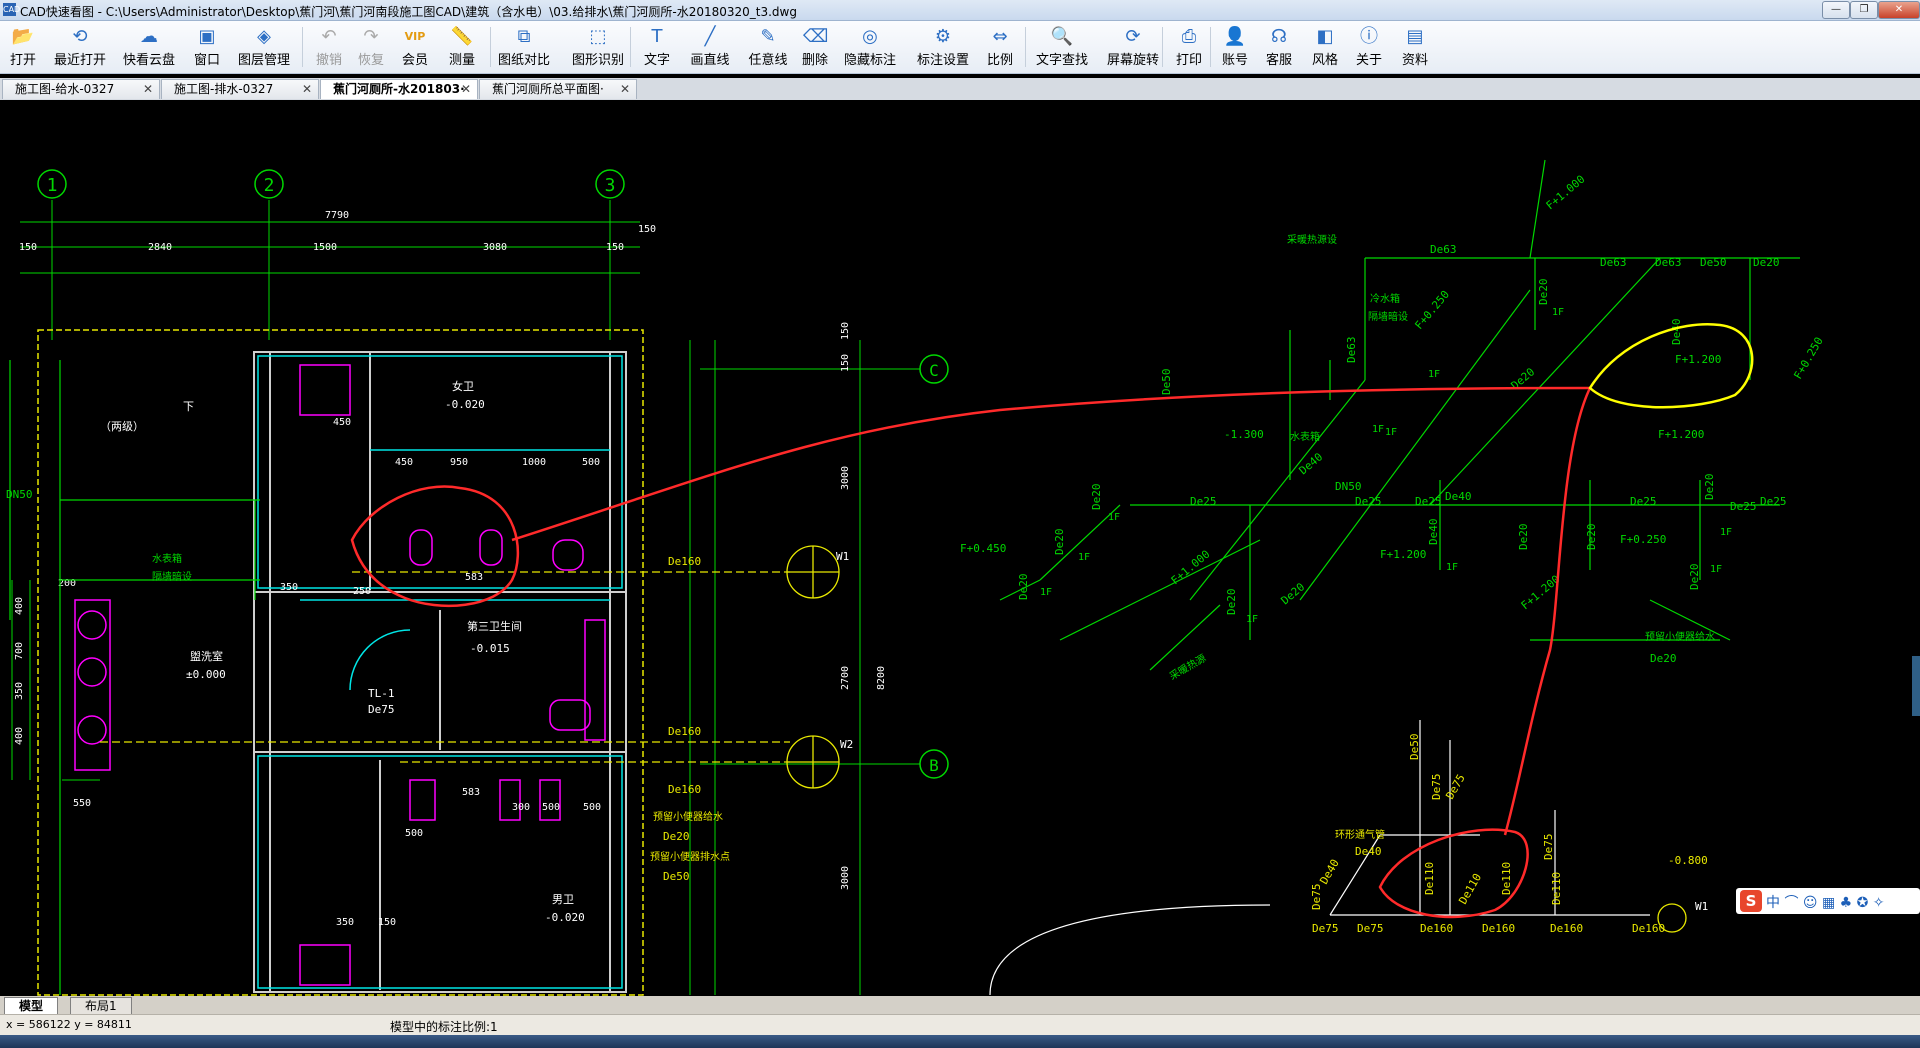  Describe the element at coordinates (371, 47) in the screenshot. I see `toolbar-button-6: ↷ 恢复` at that location.